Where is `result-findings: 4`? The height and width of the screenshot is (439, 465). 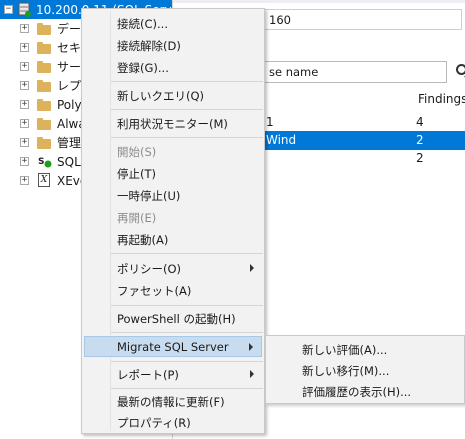 result-findings: 4 is located at coordinates (420, 122).